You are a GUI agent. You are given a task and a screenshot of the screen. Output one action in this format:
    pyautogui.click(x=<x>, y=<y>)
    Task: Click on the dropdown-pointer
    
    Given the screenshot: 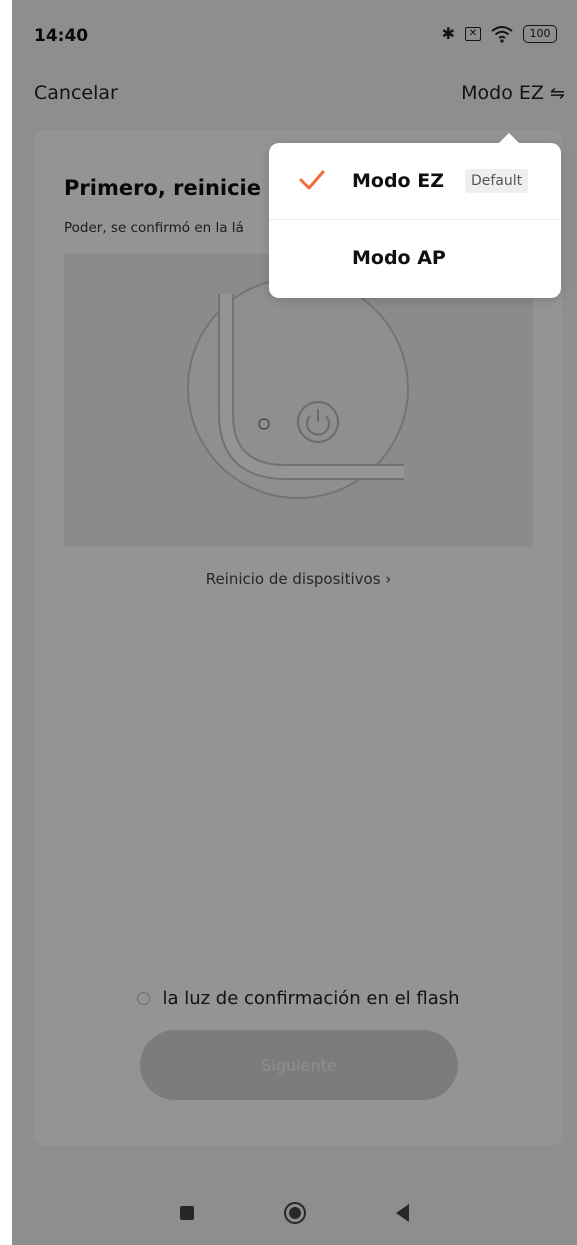 What is the action you would take?
    pyautogui.click(x=509, y=138)
    